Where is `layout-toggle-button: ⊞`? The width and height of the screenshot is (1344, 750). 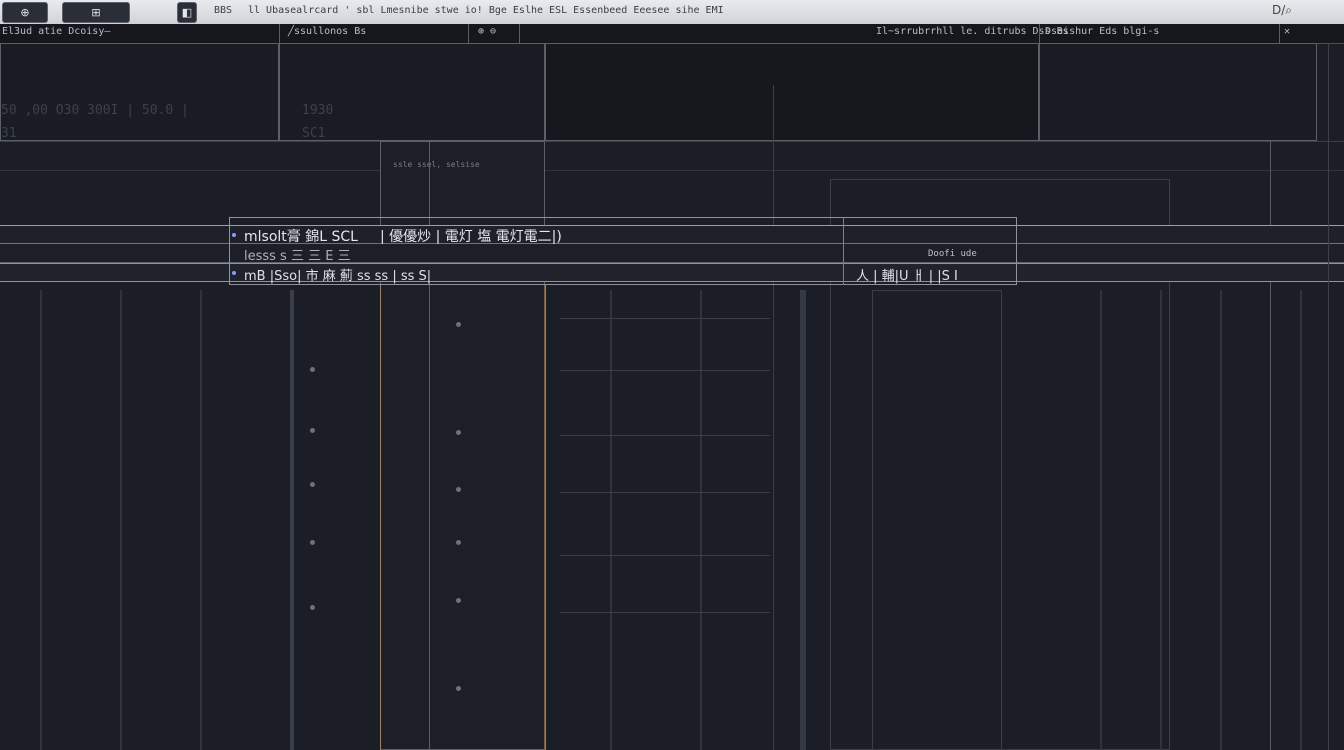 layout-toggle-button: ⊞ is located at coordinates (96, 12).